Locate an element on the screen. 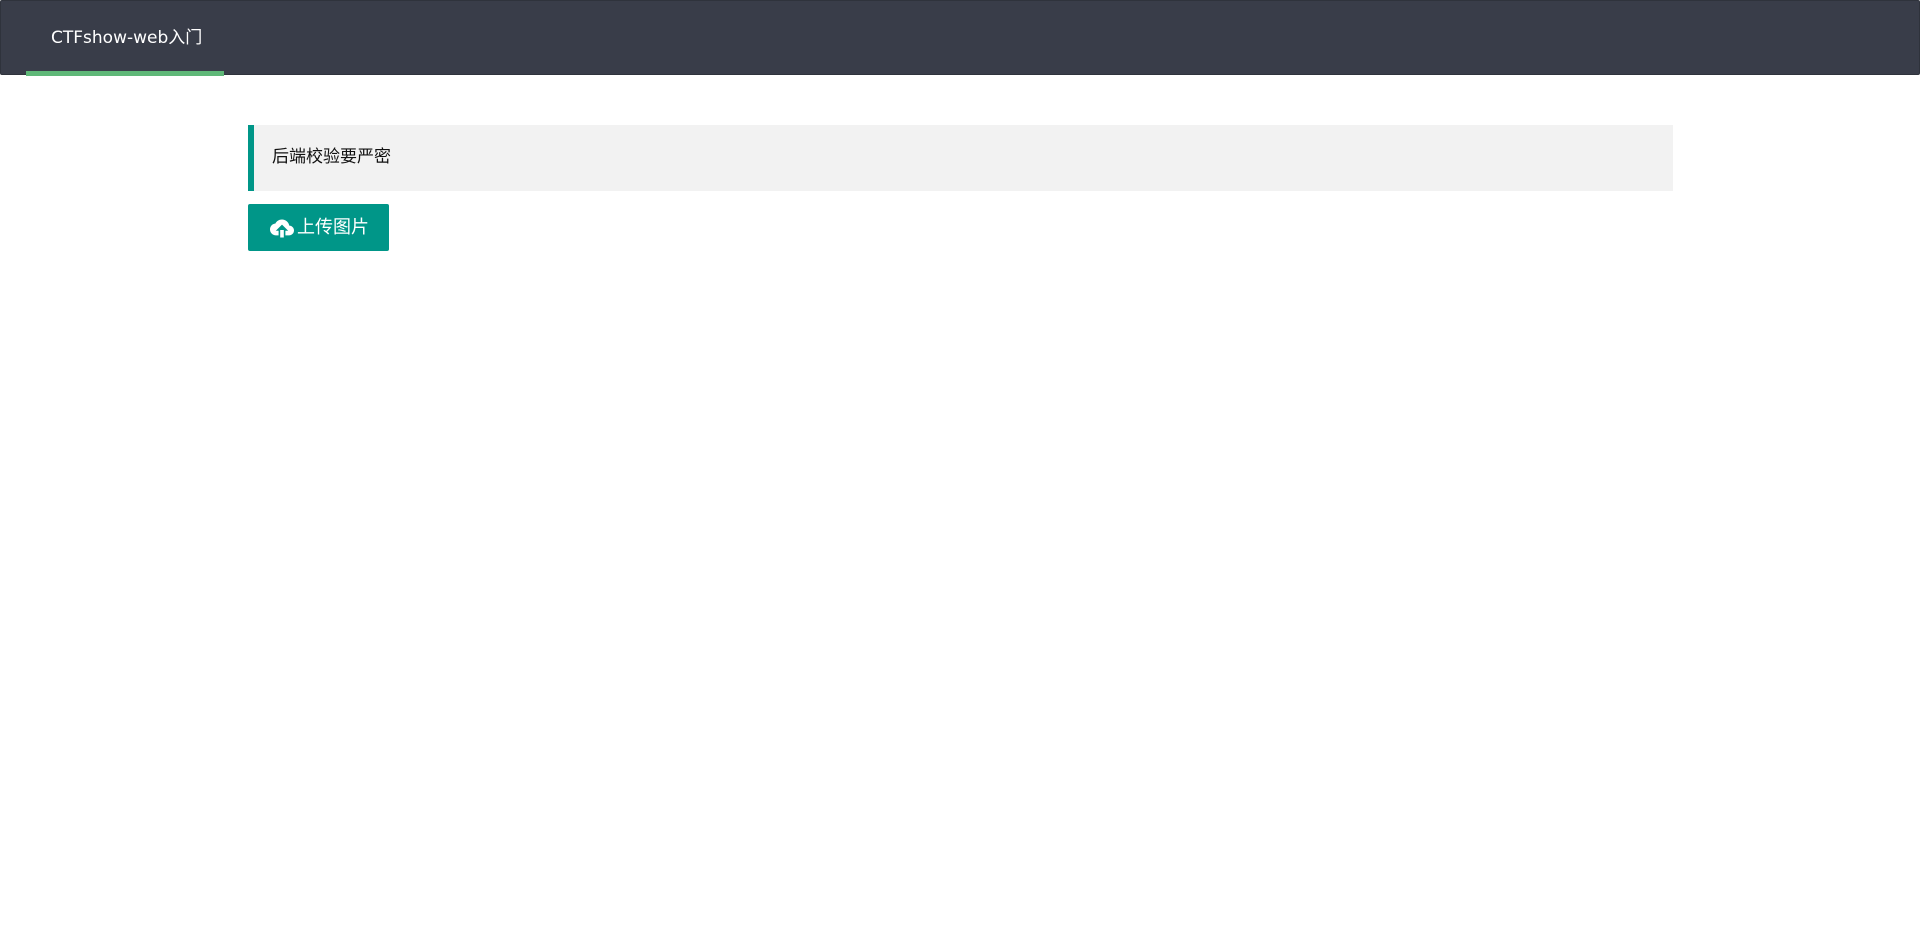 This screenshot has height=942, width=1920. notice-quote-block: 后端校验要严密 is located at coordinates (960, 158).